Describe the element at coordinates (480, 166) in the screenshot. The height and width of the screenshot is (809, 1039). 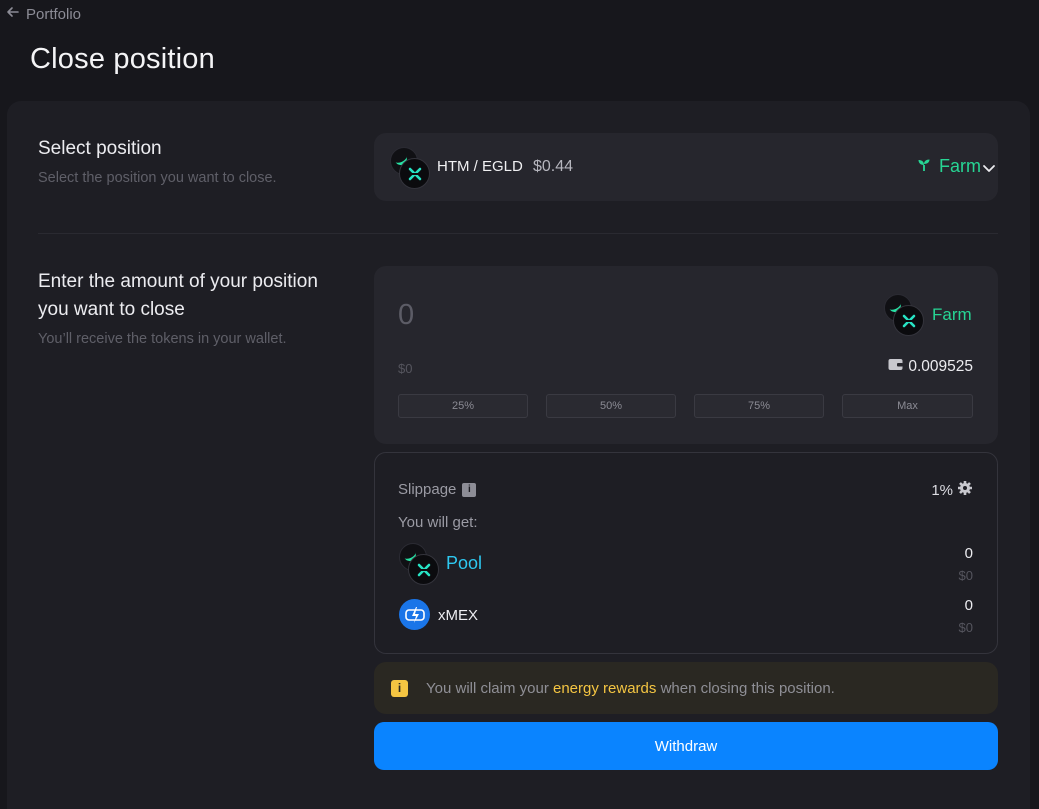
I see `selected-pair: HTM / EGLD` at that location.